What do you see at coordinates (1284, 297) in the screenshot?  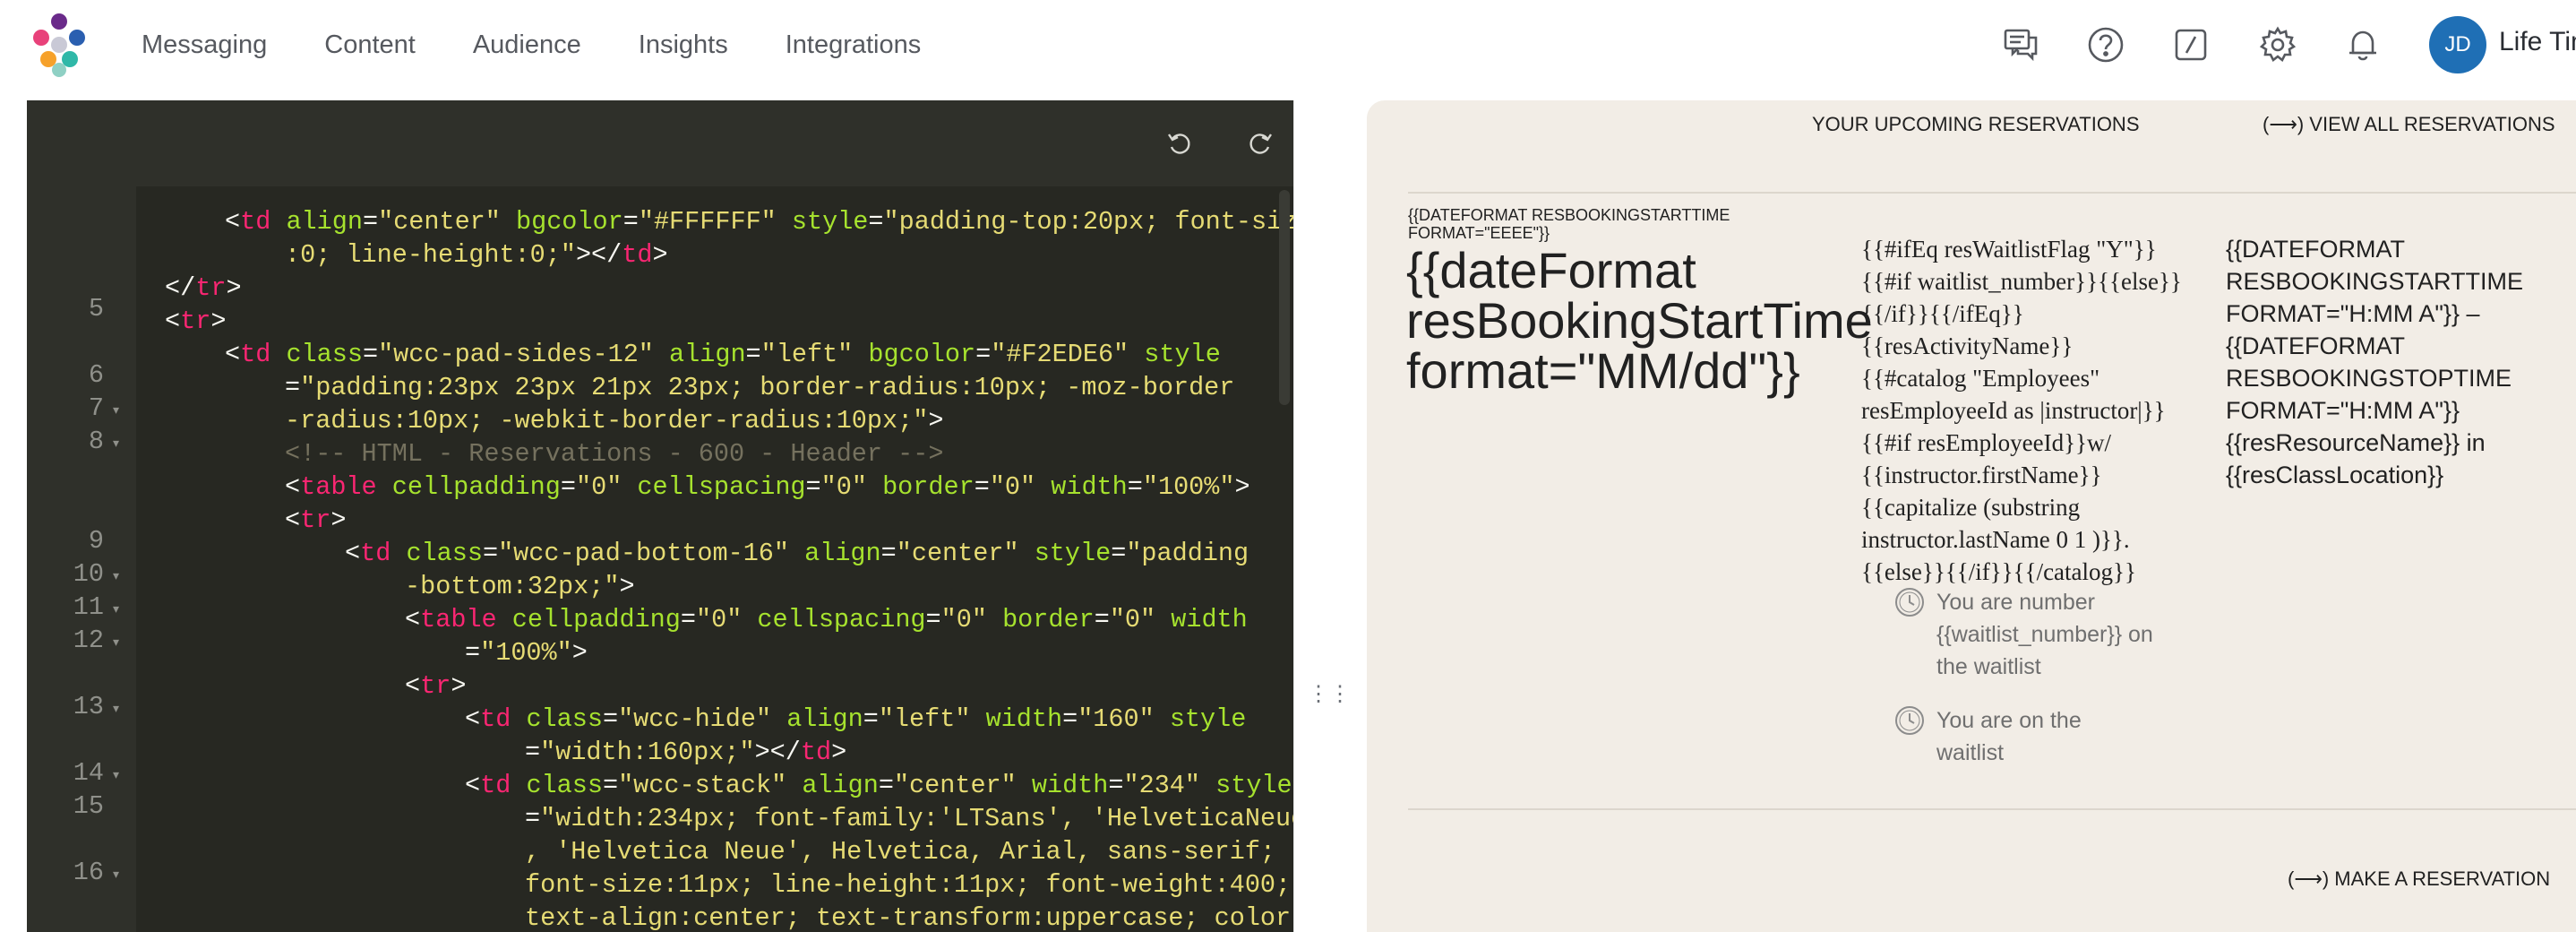 I see `editor-scrollbar` at bounding box center [1284, 297].